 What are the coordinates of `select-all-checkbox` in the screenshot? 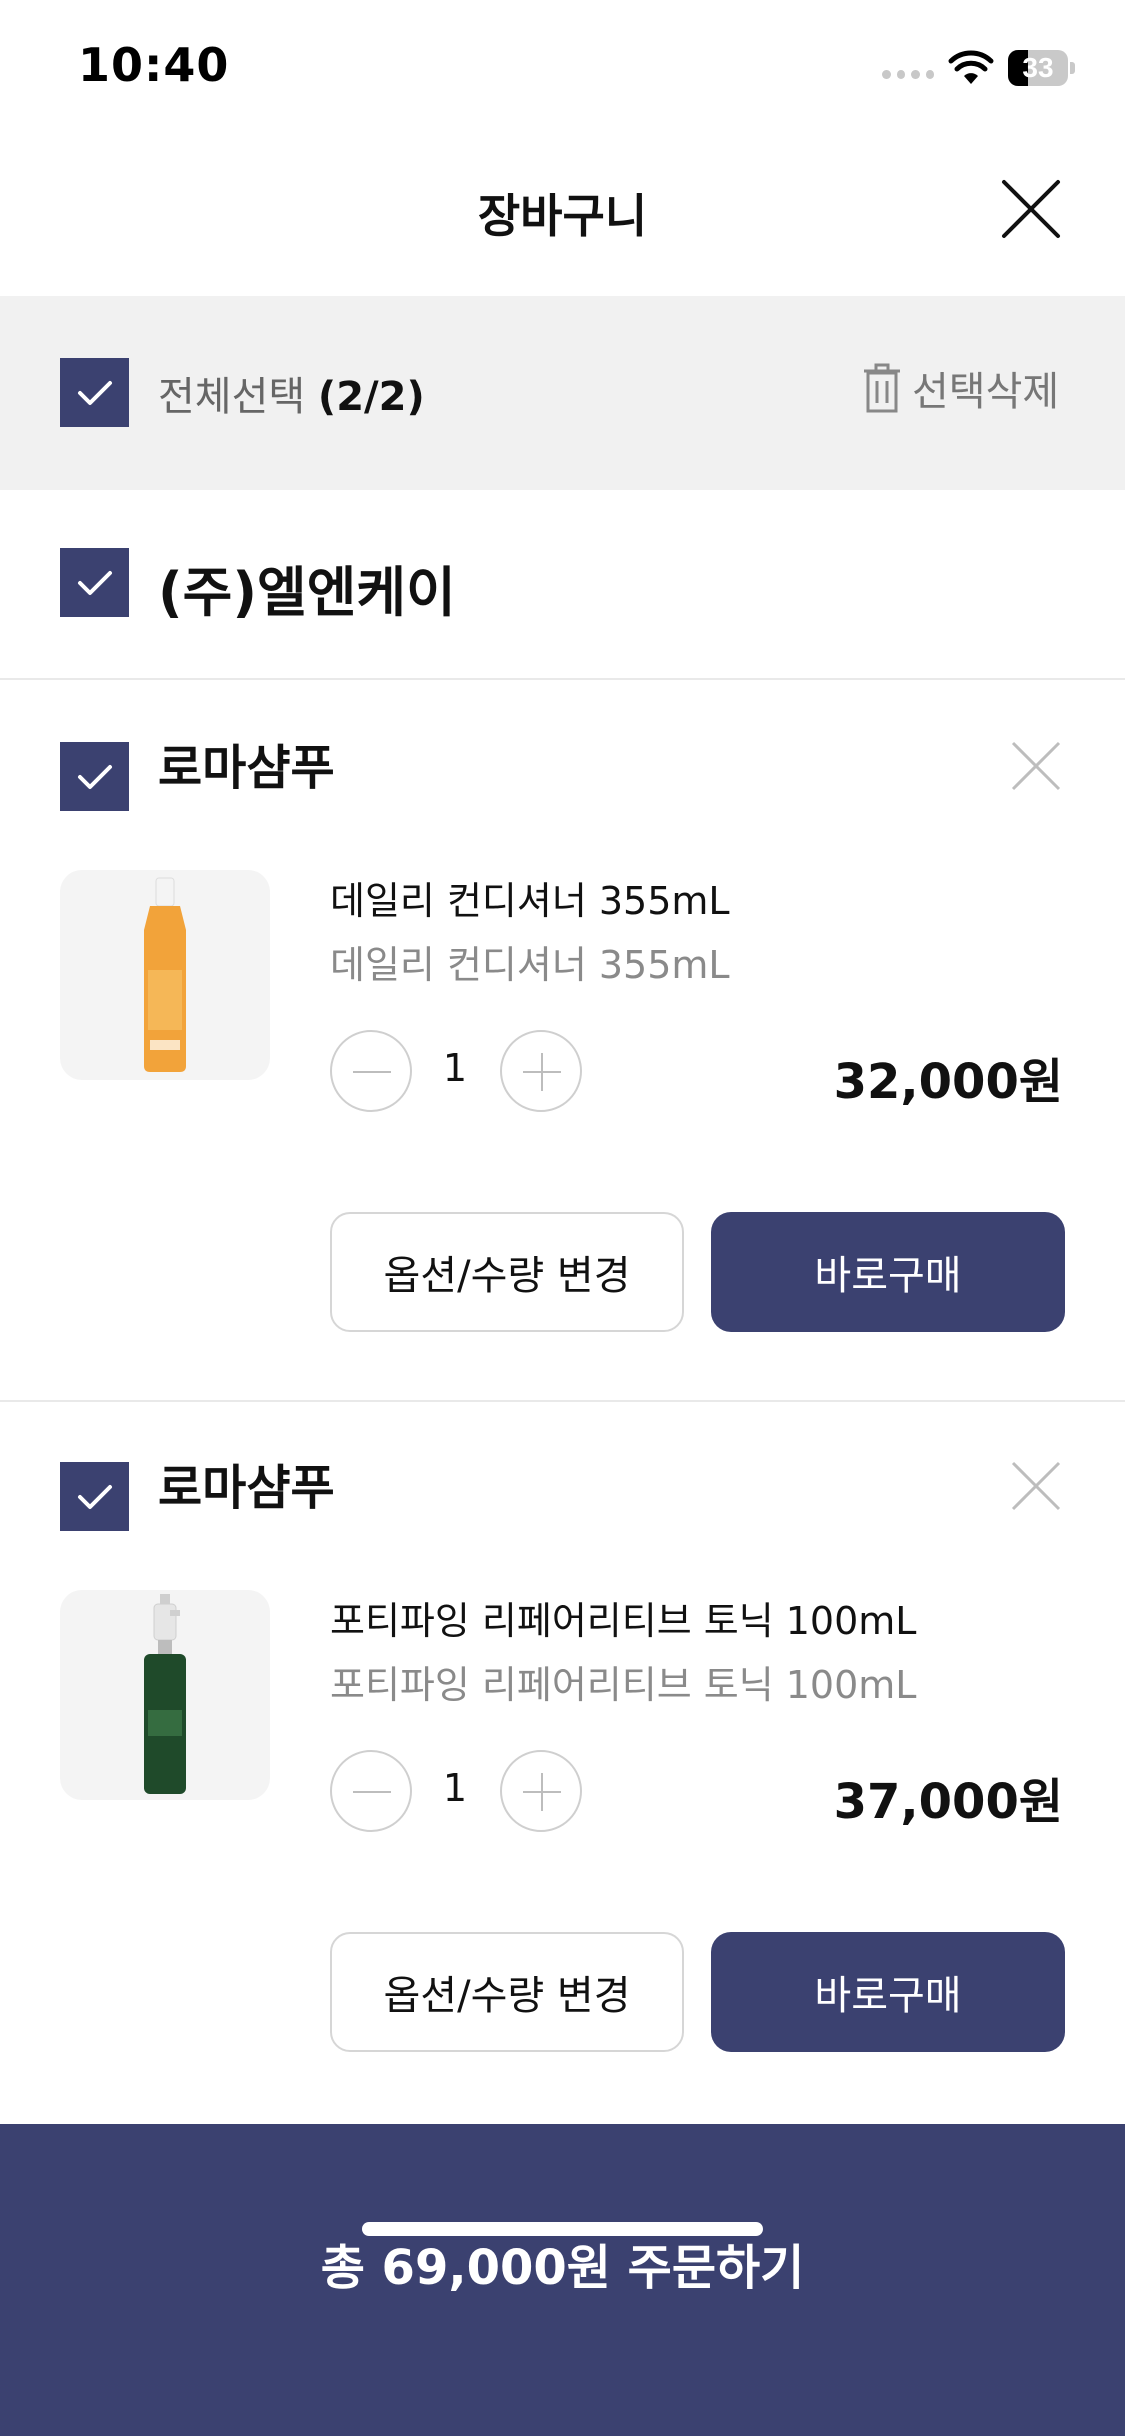 It's located at (94, 392).